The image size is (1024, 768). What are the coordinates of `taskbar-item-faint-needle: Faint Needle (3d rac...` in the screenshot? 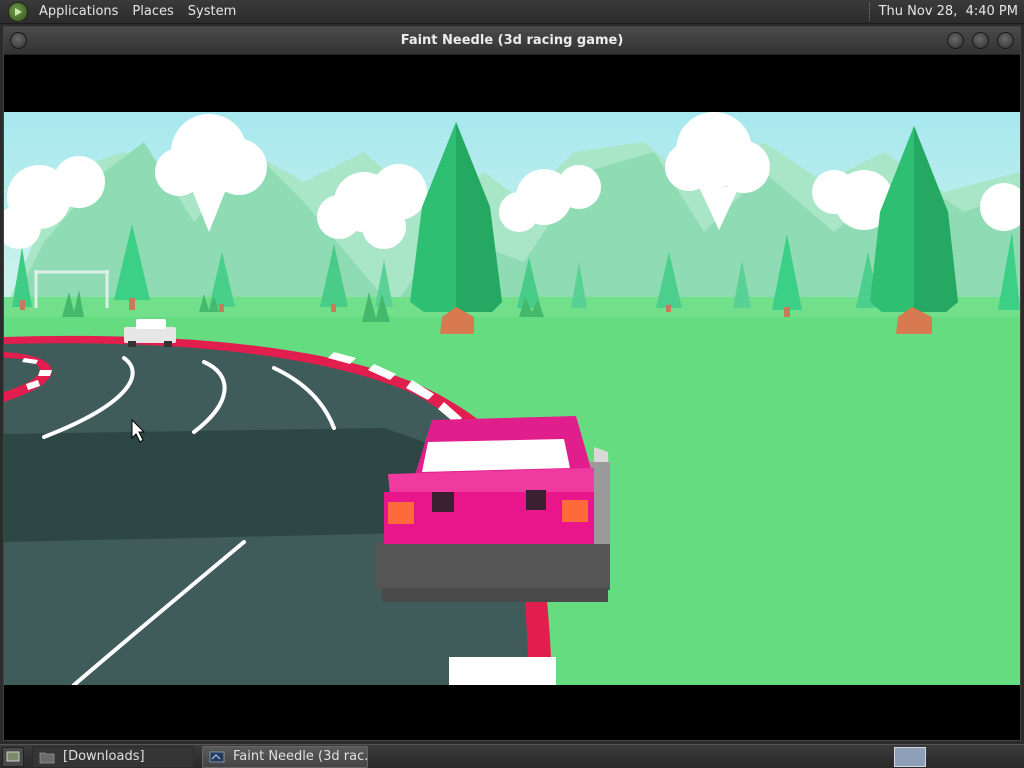 It's located at (285, 756).